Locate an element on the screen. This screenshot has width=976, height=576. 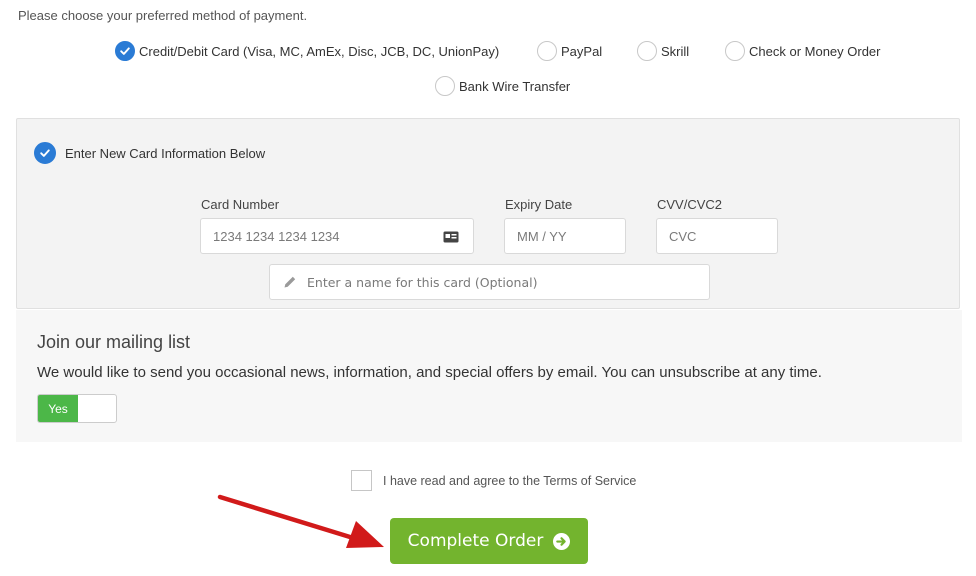
new-card-label: Enter New Card Information Below is located at coordinates (165, 153).